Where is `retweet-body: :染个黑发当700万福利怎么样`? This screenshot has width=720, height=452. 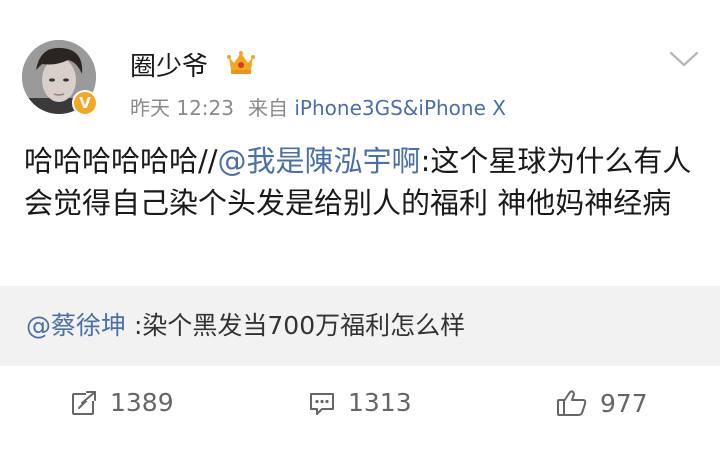
retweet-body: :染个黑发当700万福利怎么样 is located at coordinates (296, 325).